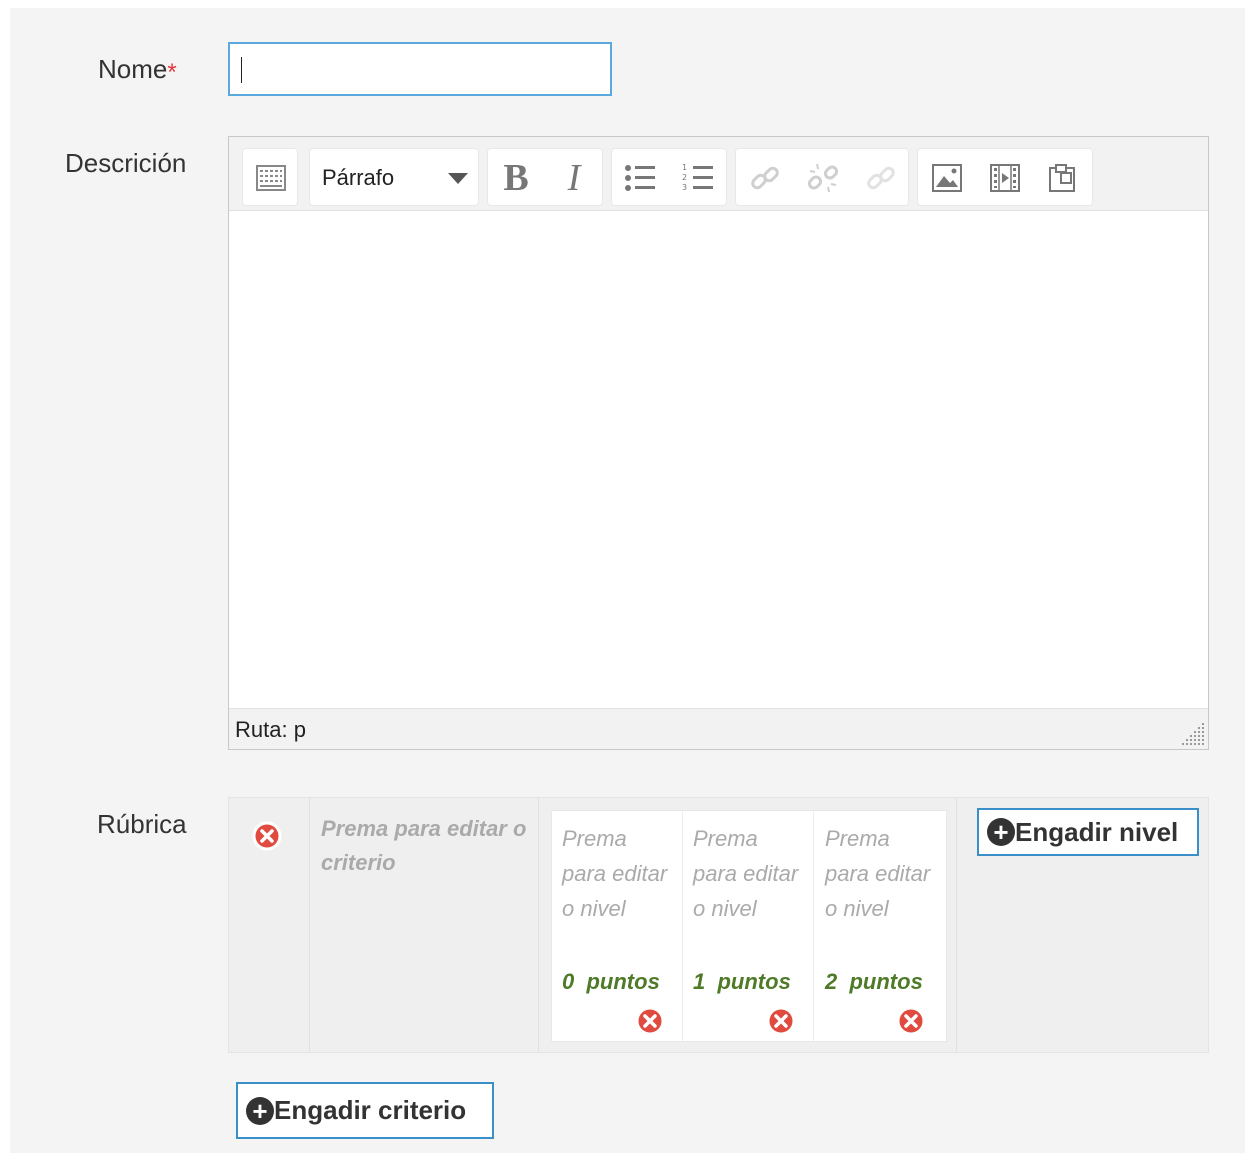 Image resolution: width=1245 pixels, height=1153 pixels. I want to click on unlink-icon, so click(823, 178).